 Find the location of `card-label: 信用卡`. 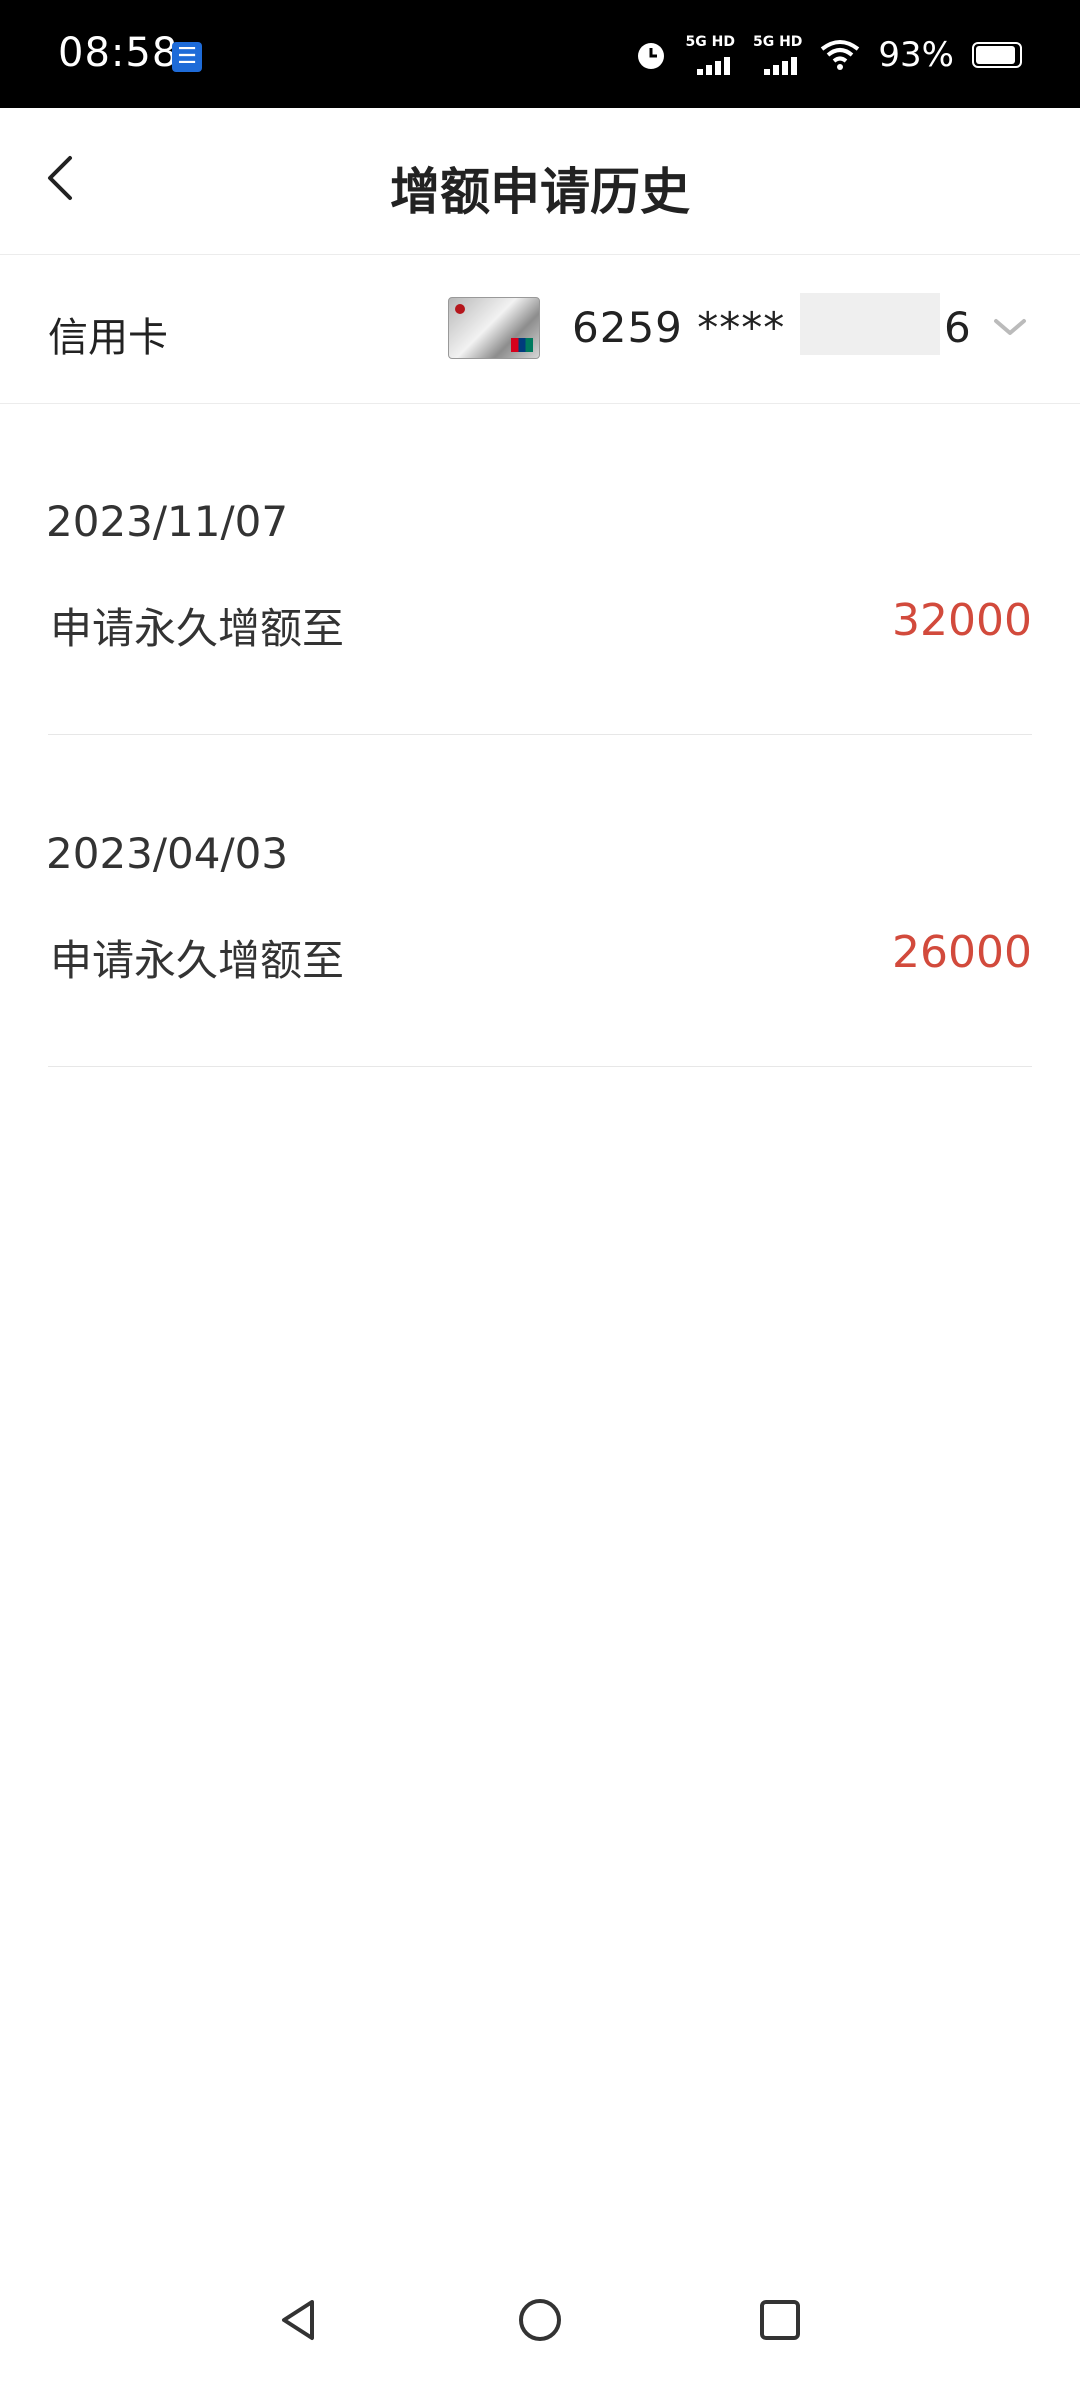

card-label: 信用卡 is located at coordinates (108, 338).